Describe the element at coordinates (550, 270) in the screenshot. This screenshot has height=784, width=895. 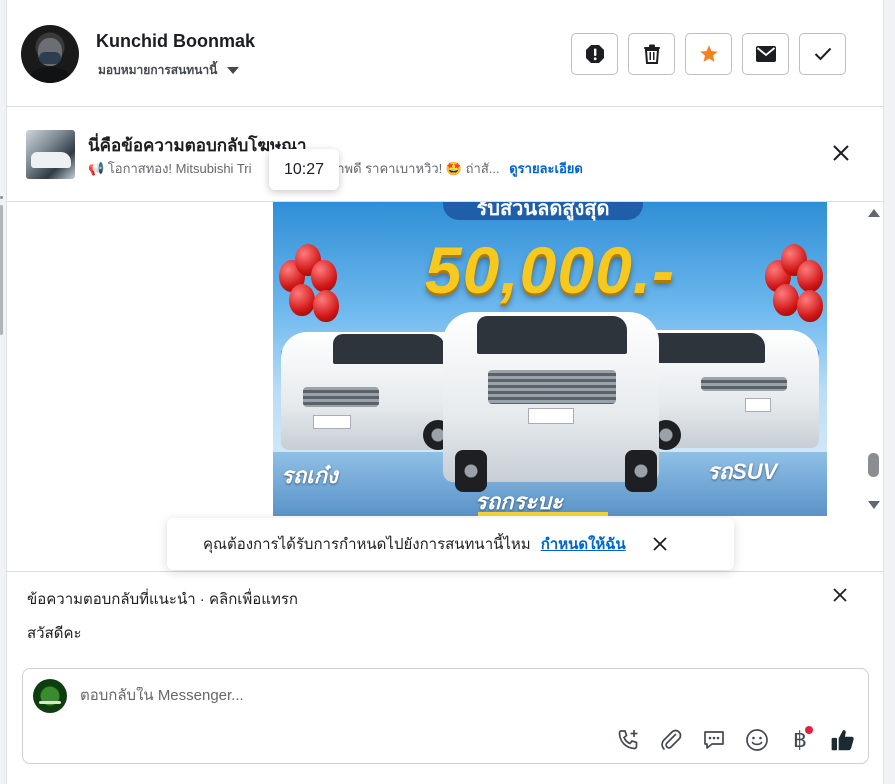
I see `promo-amount: 50,000.-` at that location.